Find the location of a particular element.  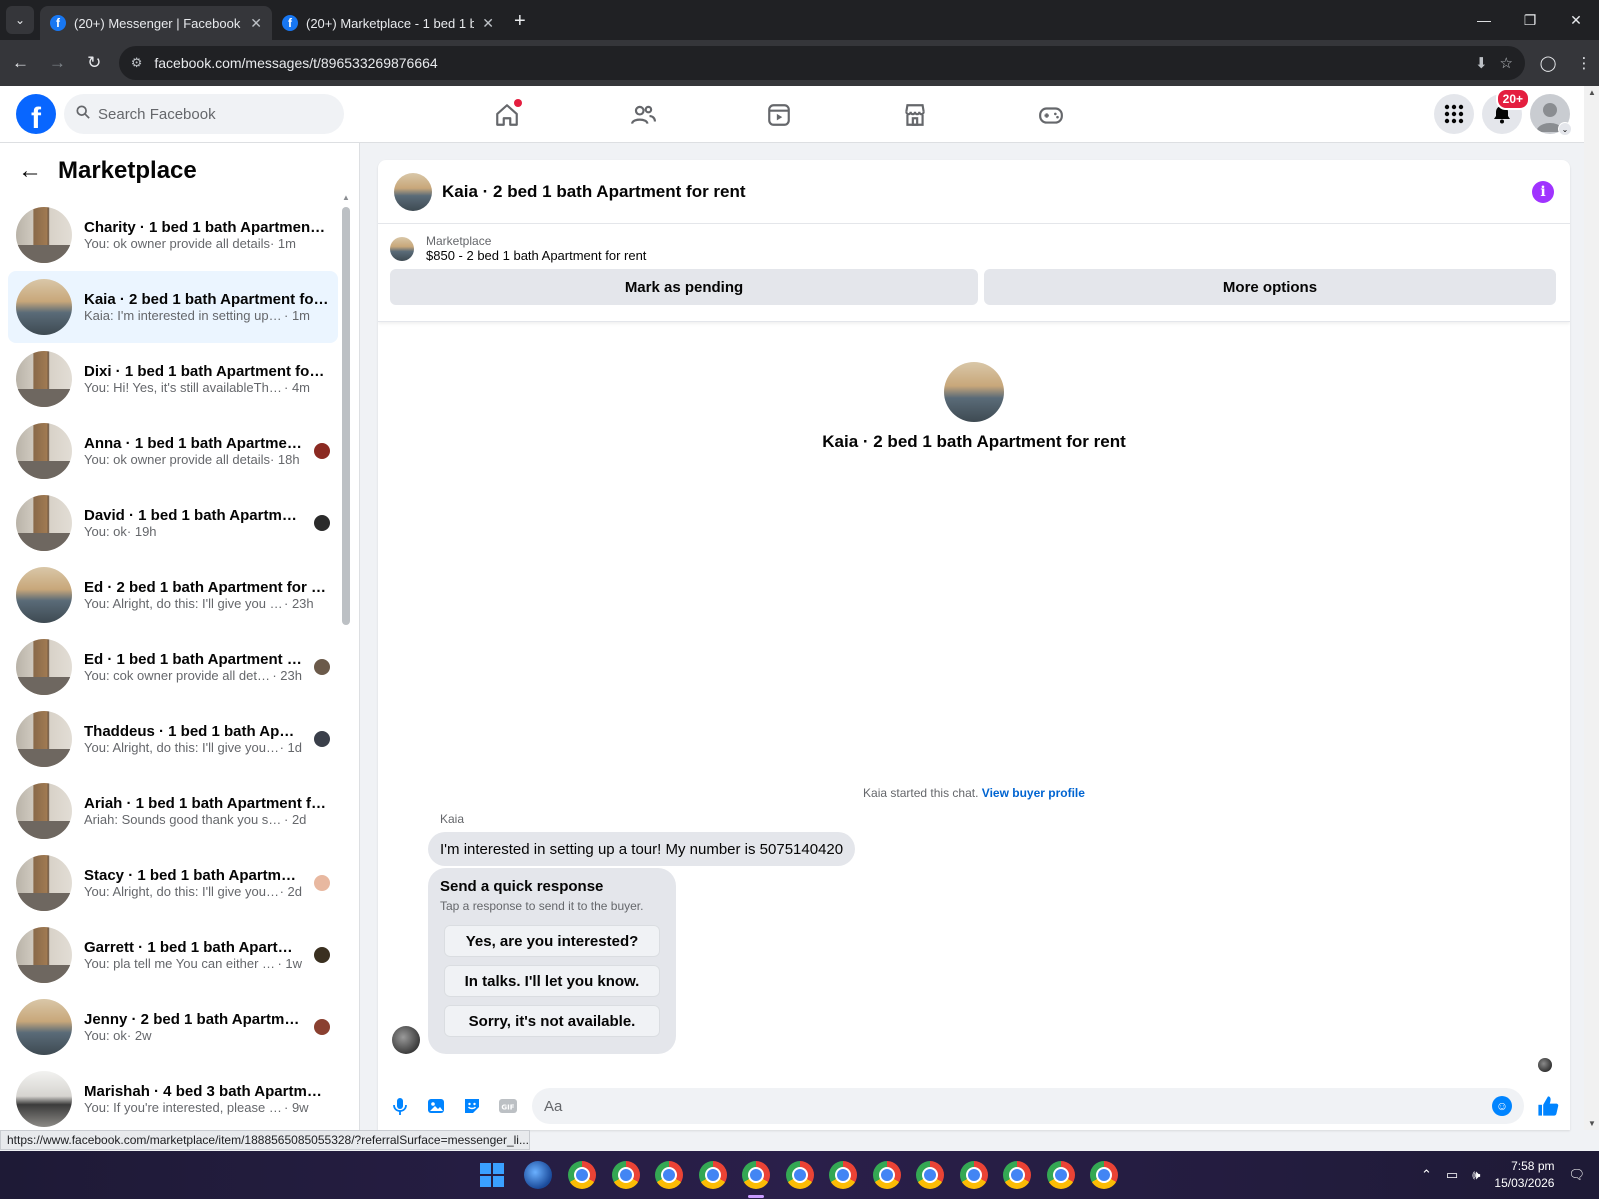

chat-title: Kaia · 2 bed 1 bath Apartment for rent is located at coordinates (982, 192).